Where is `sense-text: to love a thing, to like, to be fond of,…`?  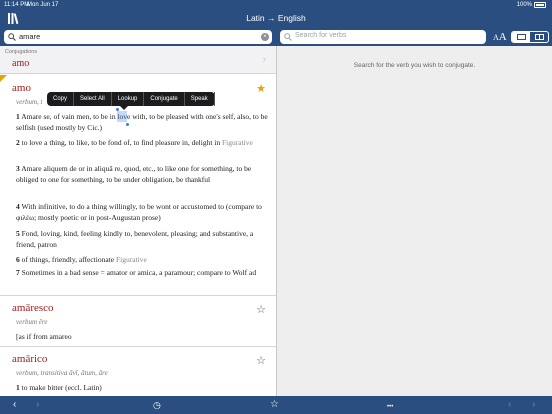
sense-text: to love a thing, to like, to be fond of,… is located at coordinates (121, 142).